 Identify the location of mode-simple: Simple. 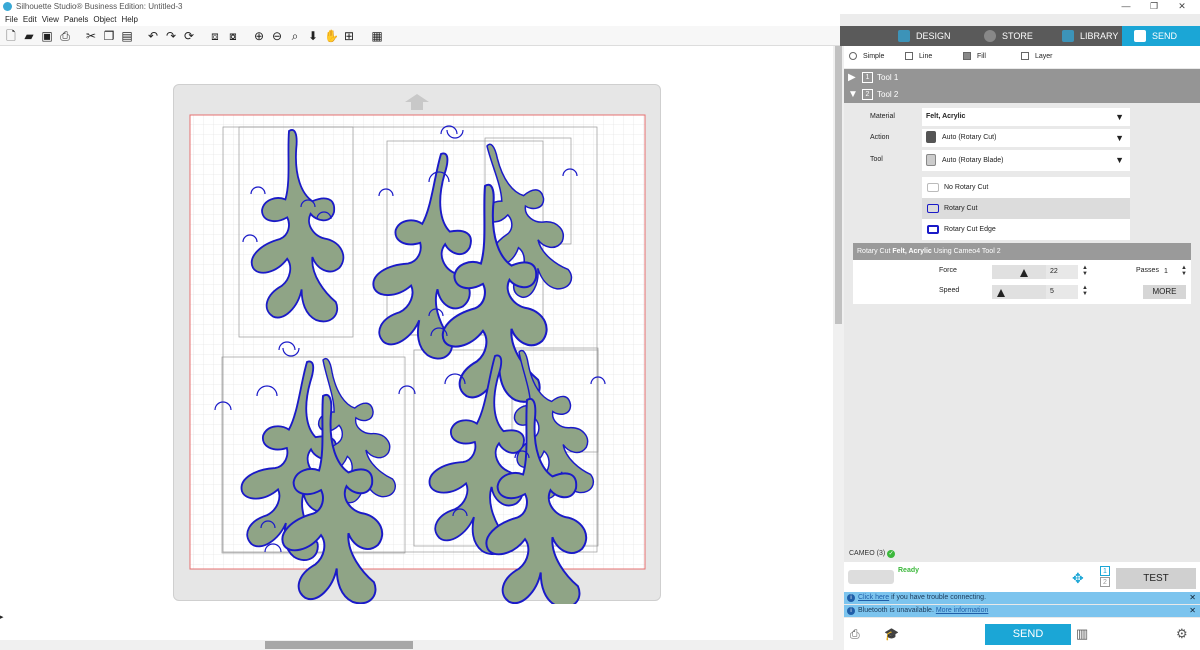
(866, 57).